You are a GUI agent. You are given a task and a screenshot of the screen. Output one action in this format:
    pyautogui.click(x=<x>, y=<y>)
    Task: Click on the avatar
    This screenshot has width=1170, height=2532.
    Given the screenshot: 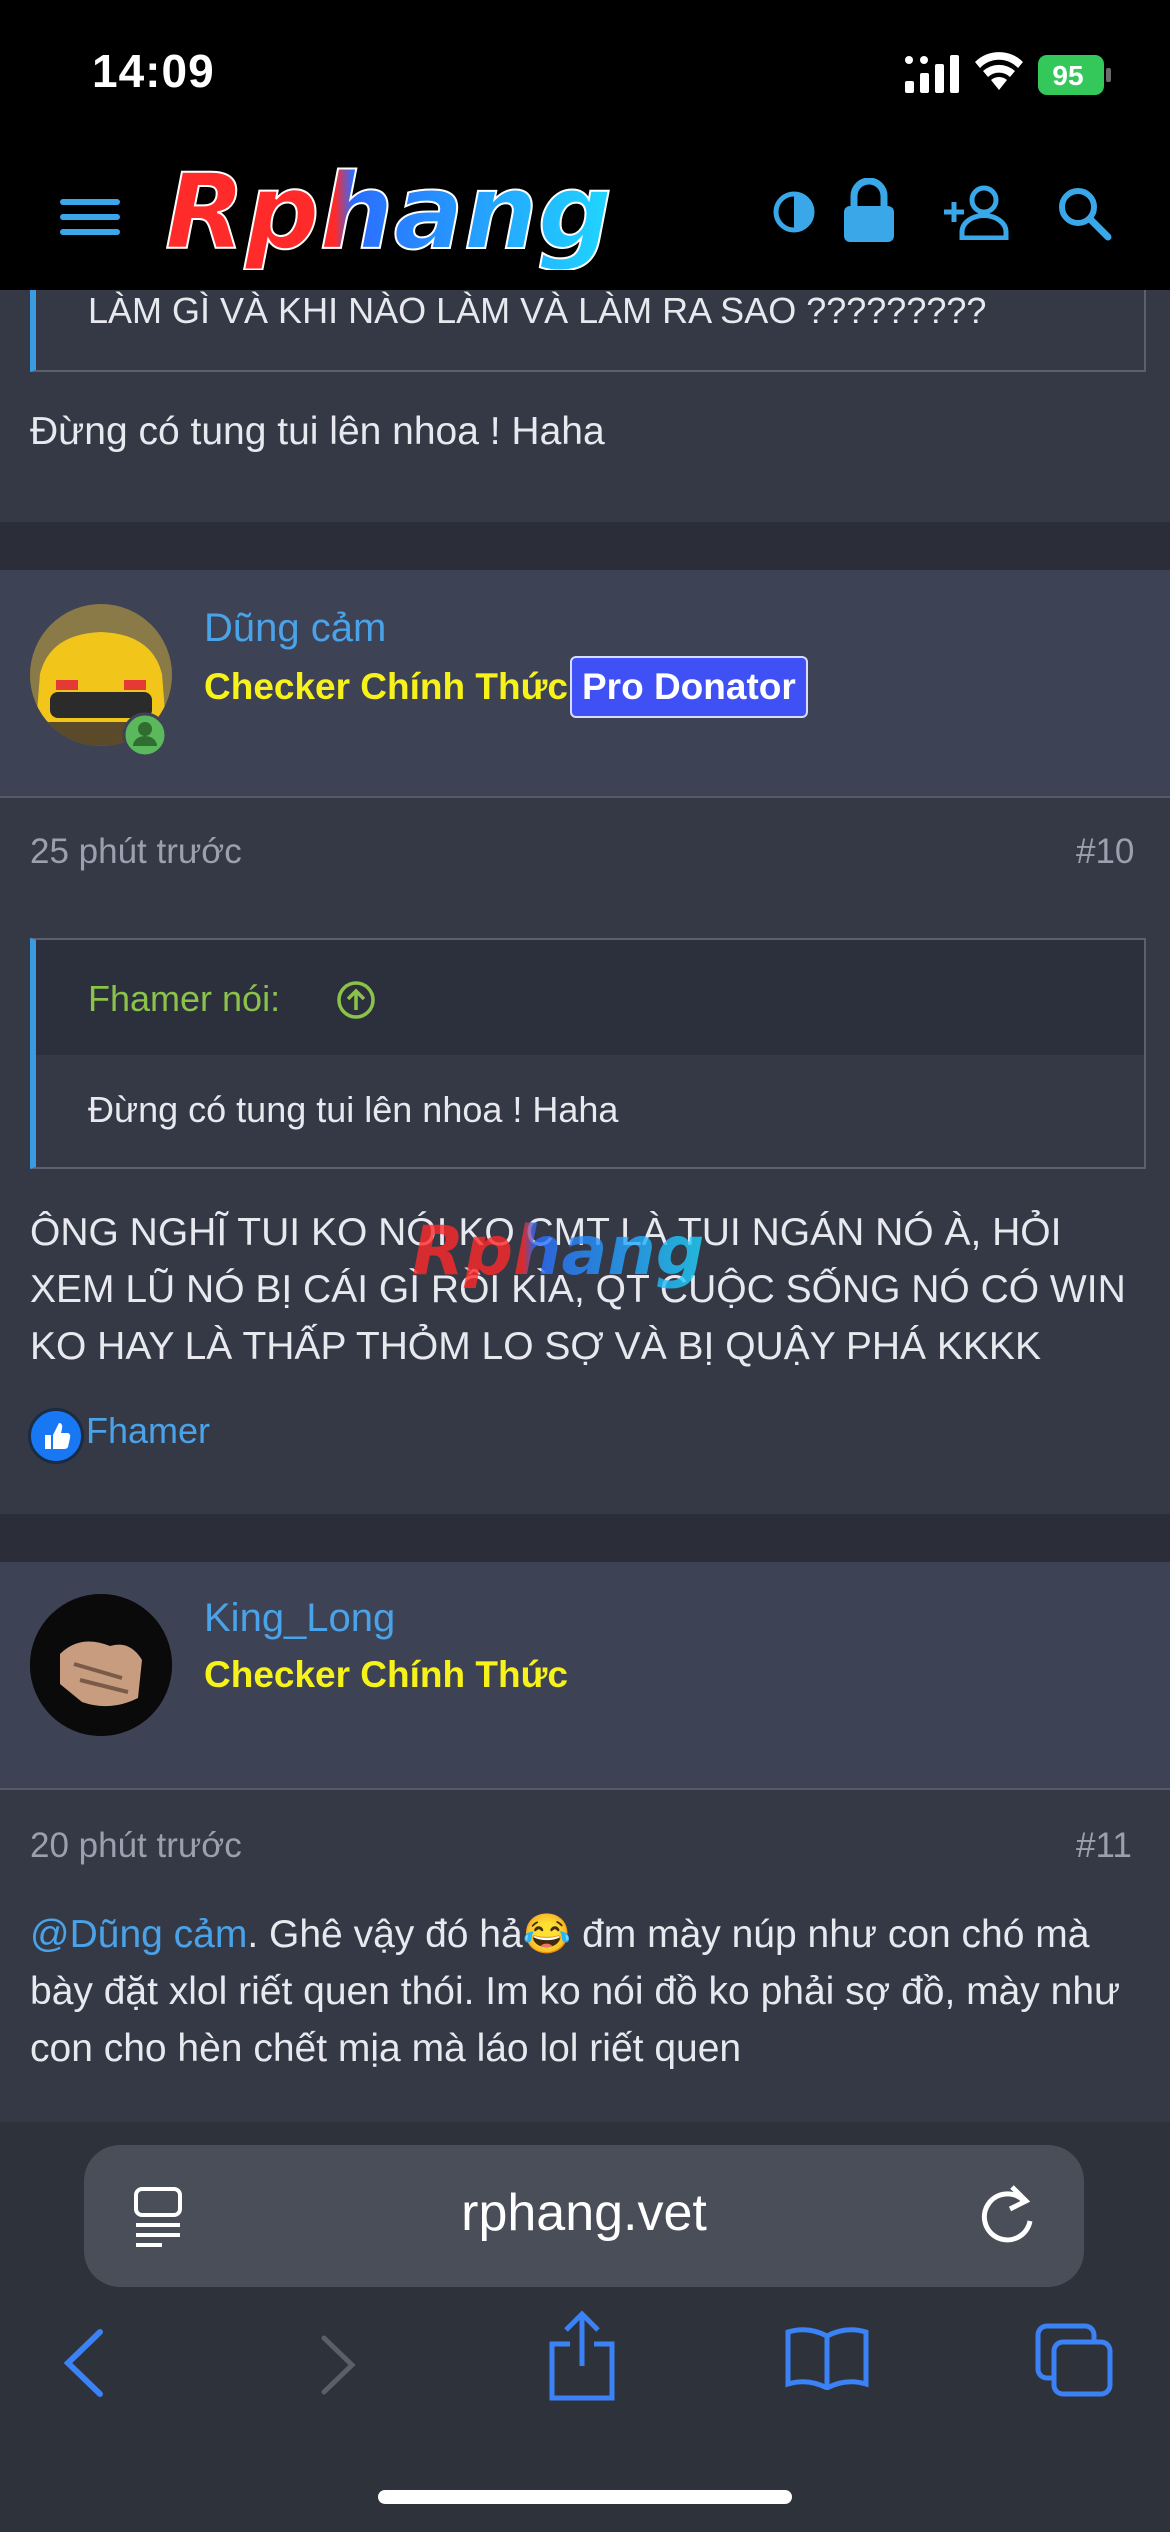 What is the action you would take?
    pyautogui.click(x=101, y=1665)
    